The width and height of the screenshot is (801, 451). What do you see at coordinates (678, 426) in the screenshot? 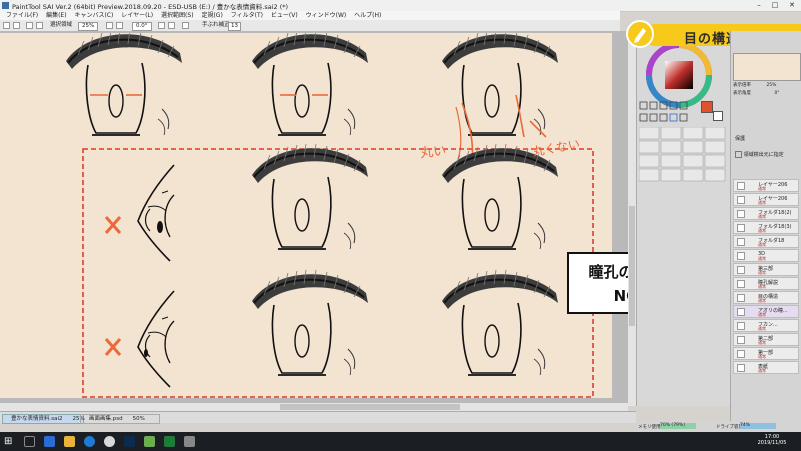
I see `memory-gauge: 70% (79%)` at bounding box center [678, 426].